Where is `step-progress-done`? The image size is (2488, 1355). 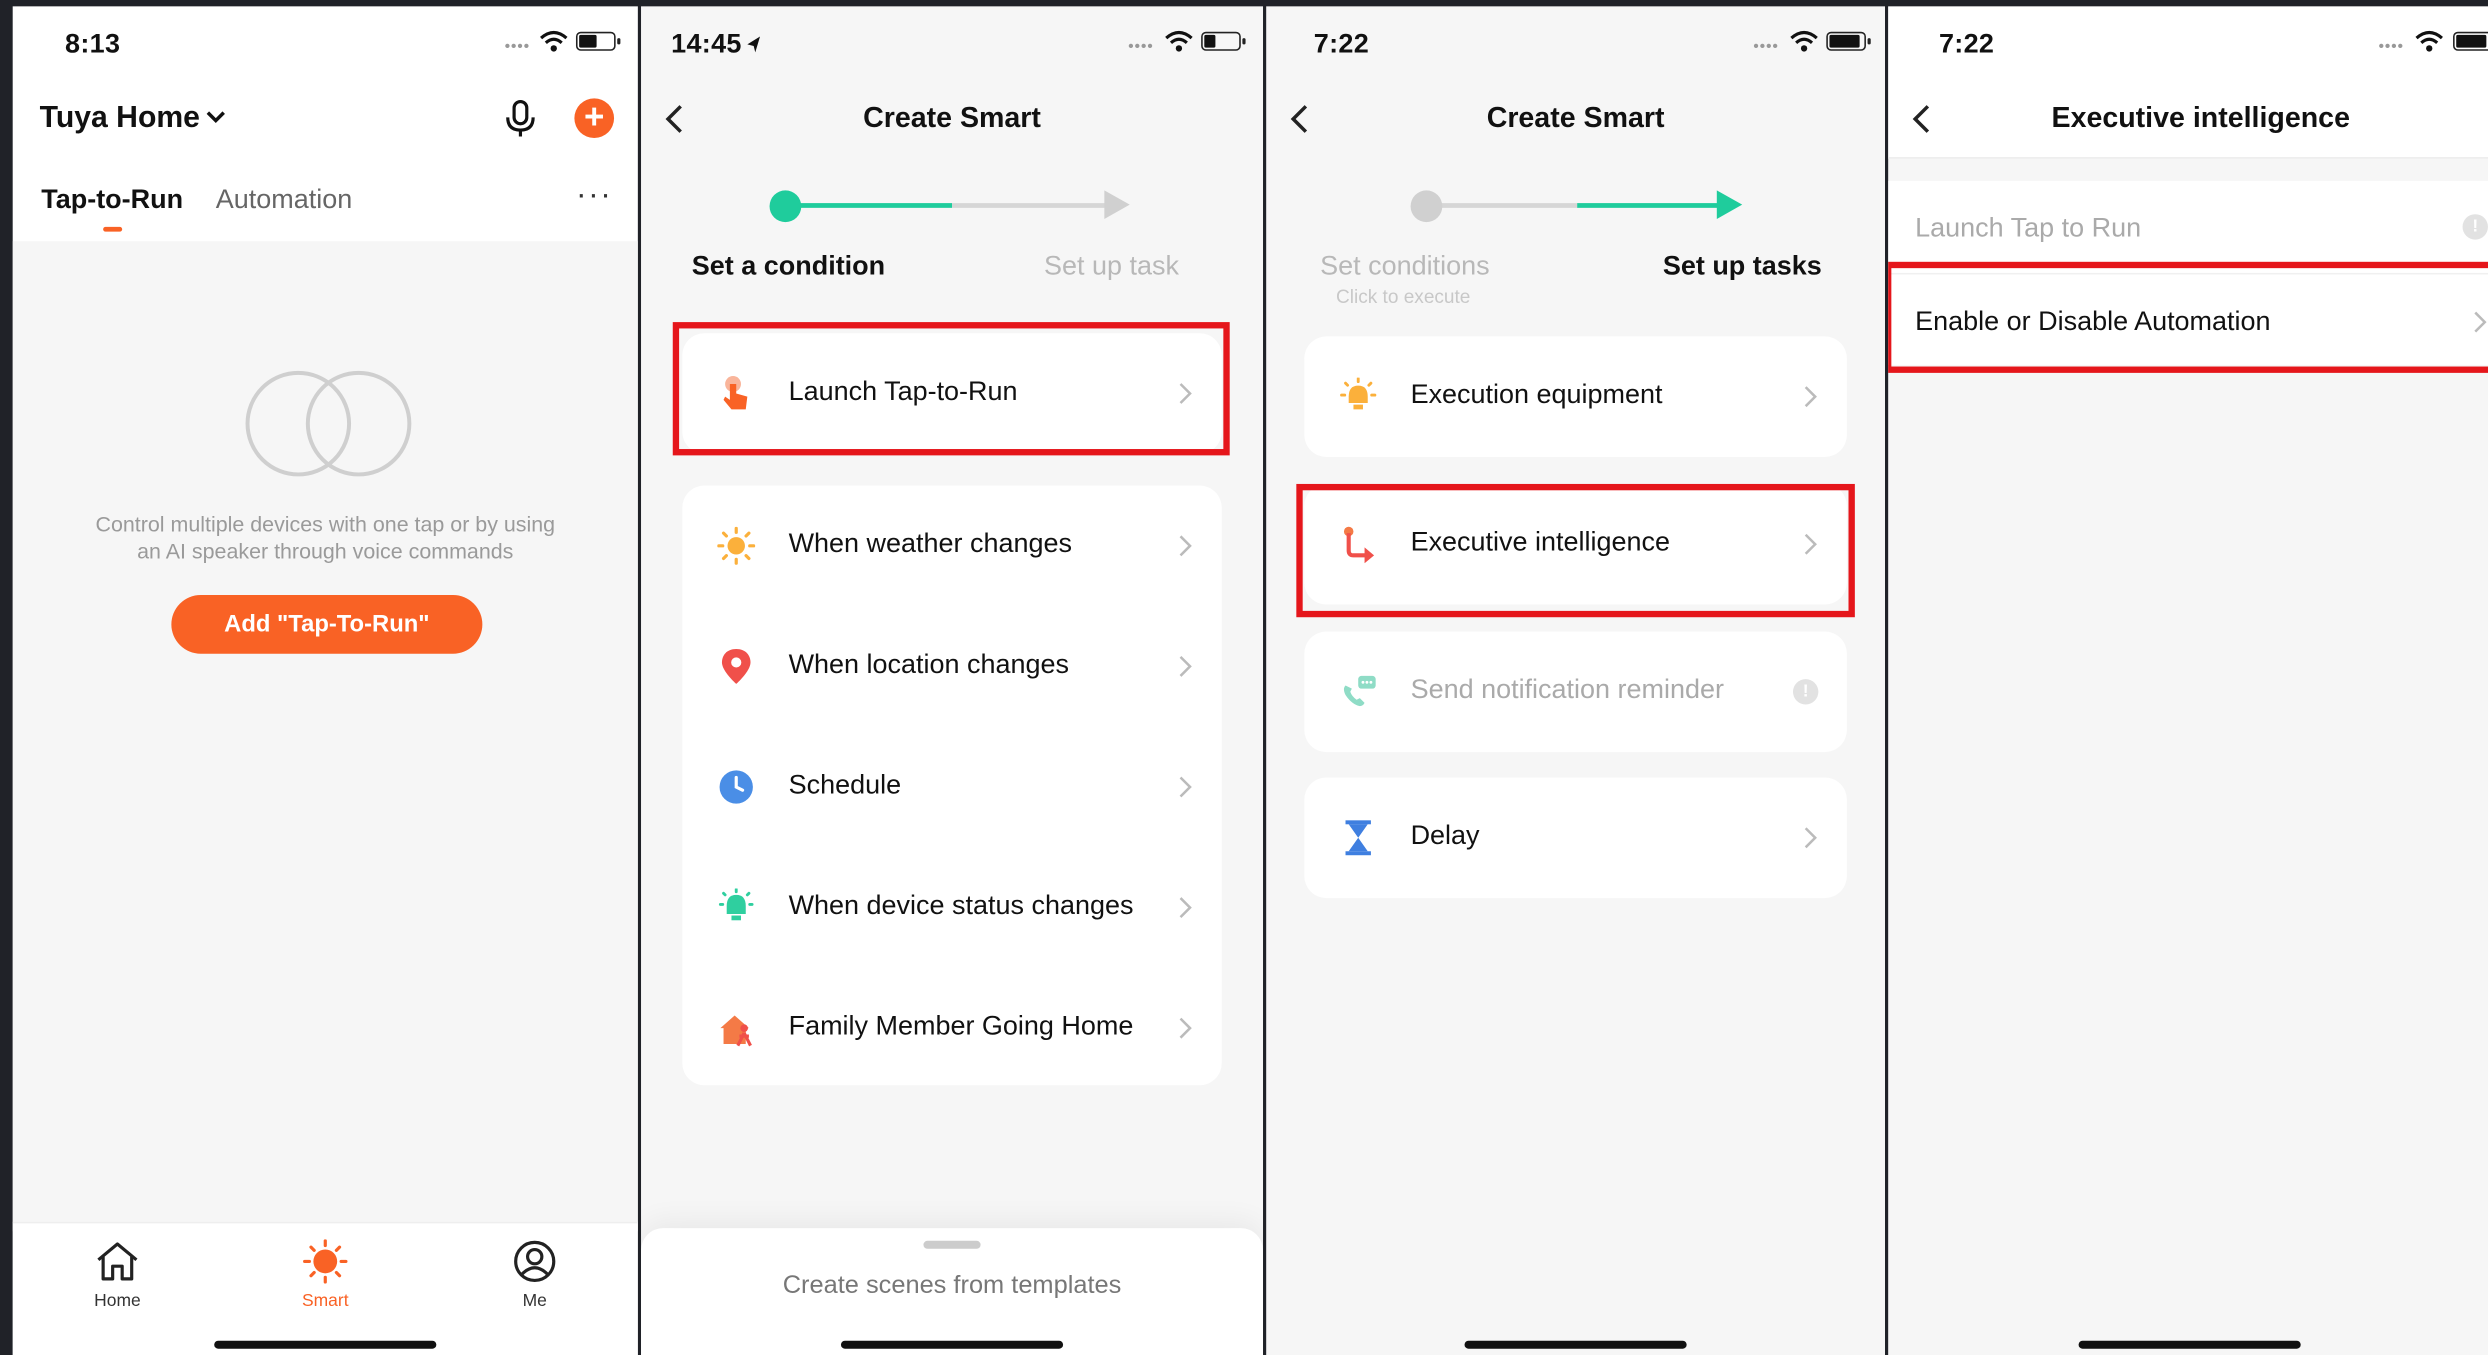
step-progress-done is located at coordinates (1504, 205).